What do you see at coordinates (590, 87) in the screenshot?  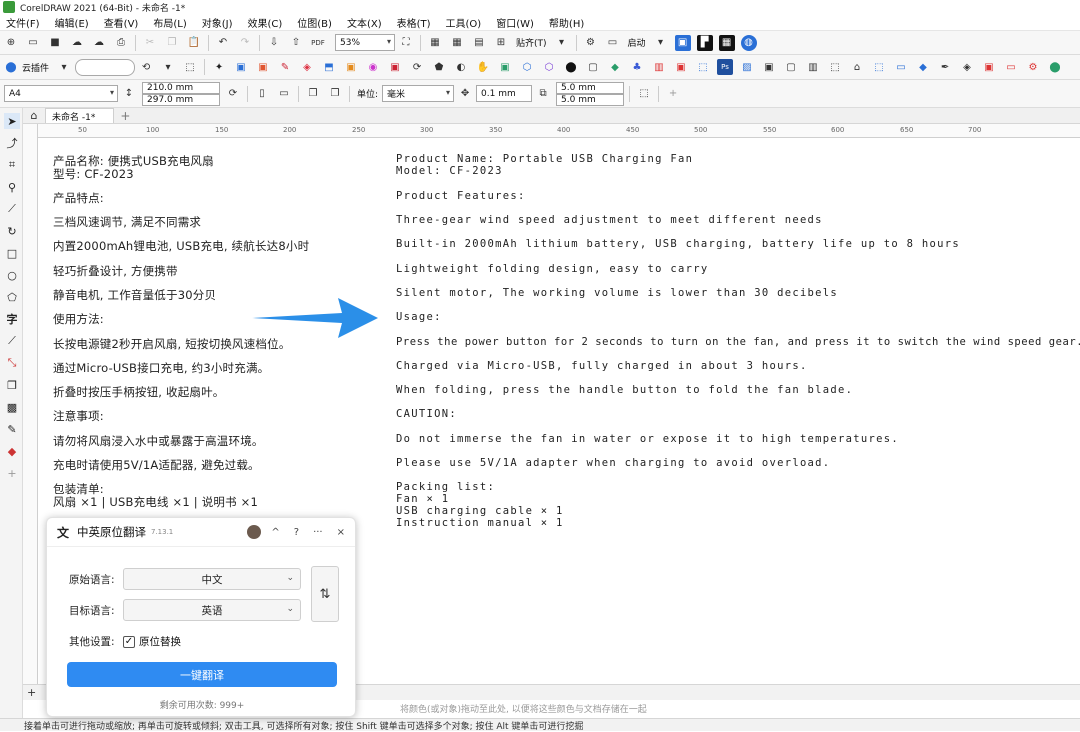 I see `duplicate-x-input: 5.0 mm` at bounding box center [590, 87].